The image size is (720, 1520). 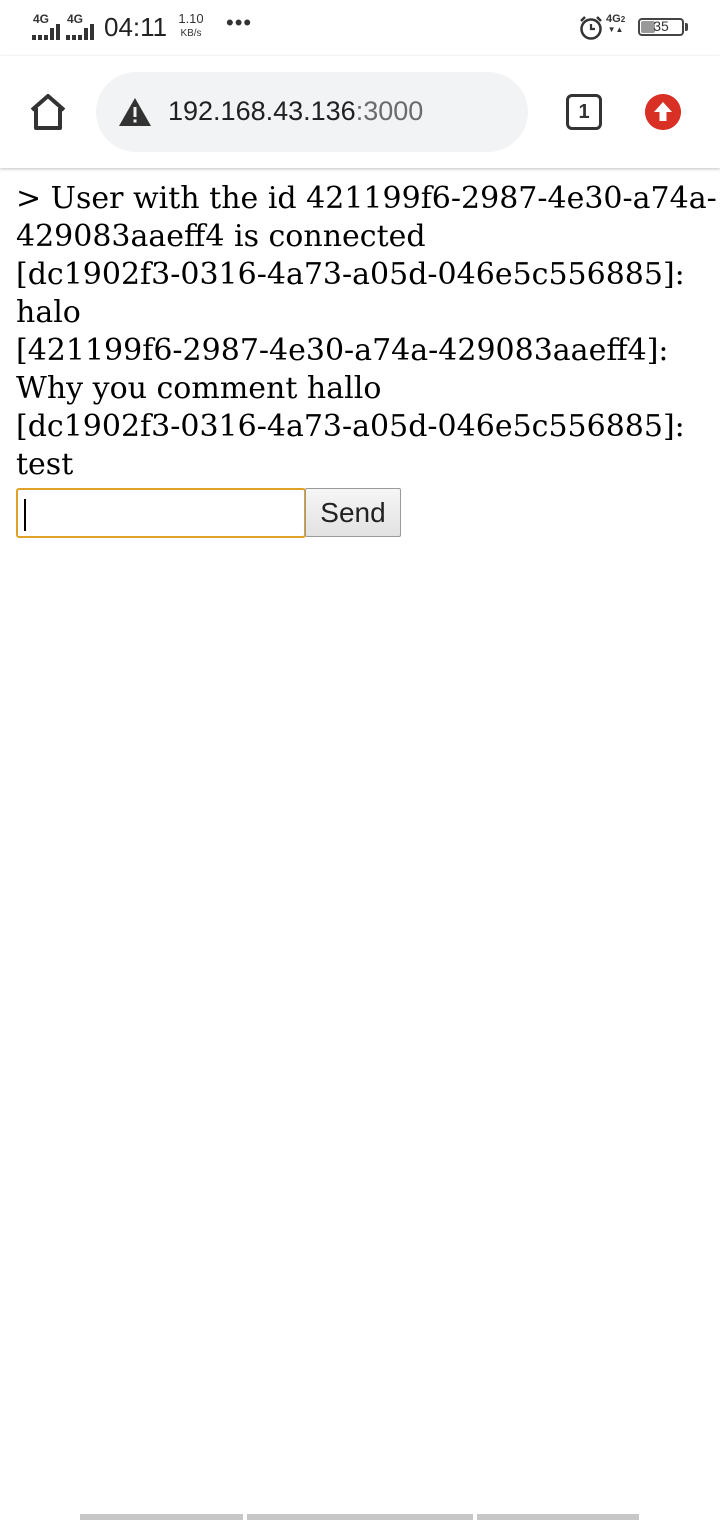 What do you see at coordinates (360, 1517) in the screenshot?
I see `gesture-bar-center` at bounding box center [360, 1517].